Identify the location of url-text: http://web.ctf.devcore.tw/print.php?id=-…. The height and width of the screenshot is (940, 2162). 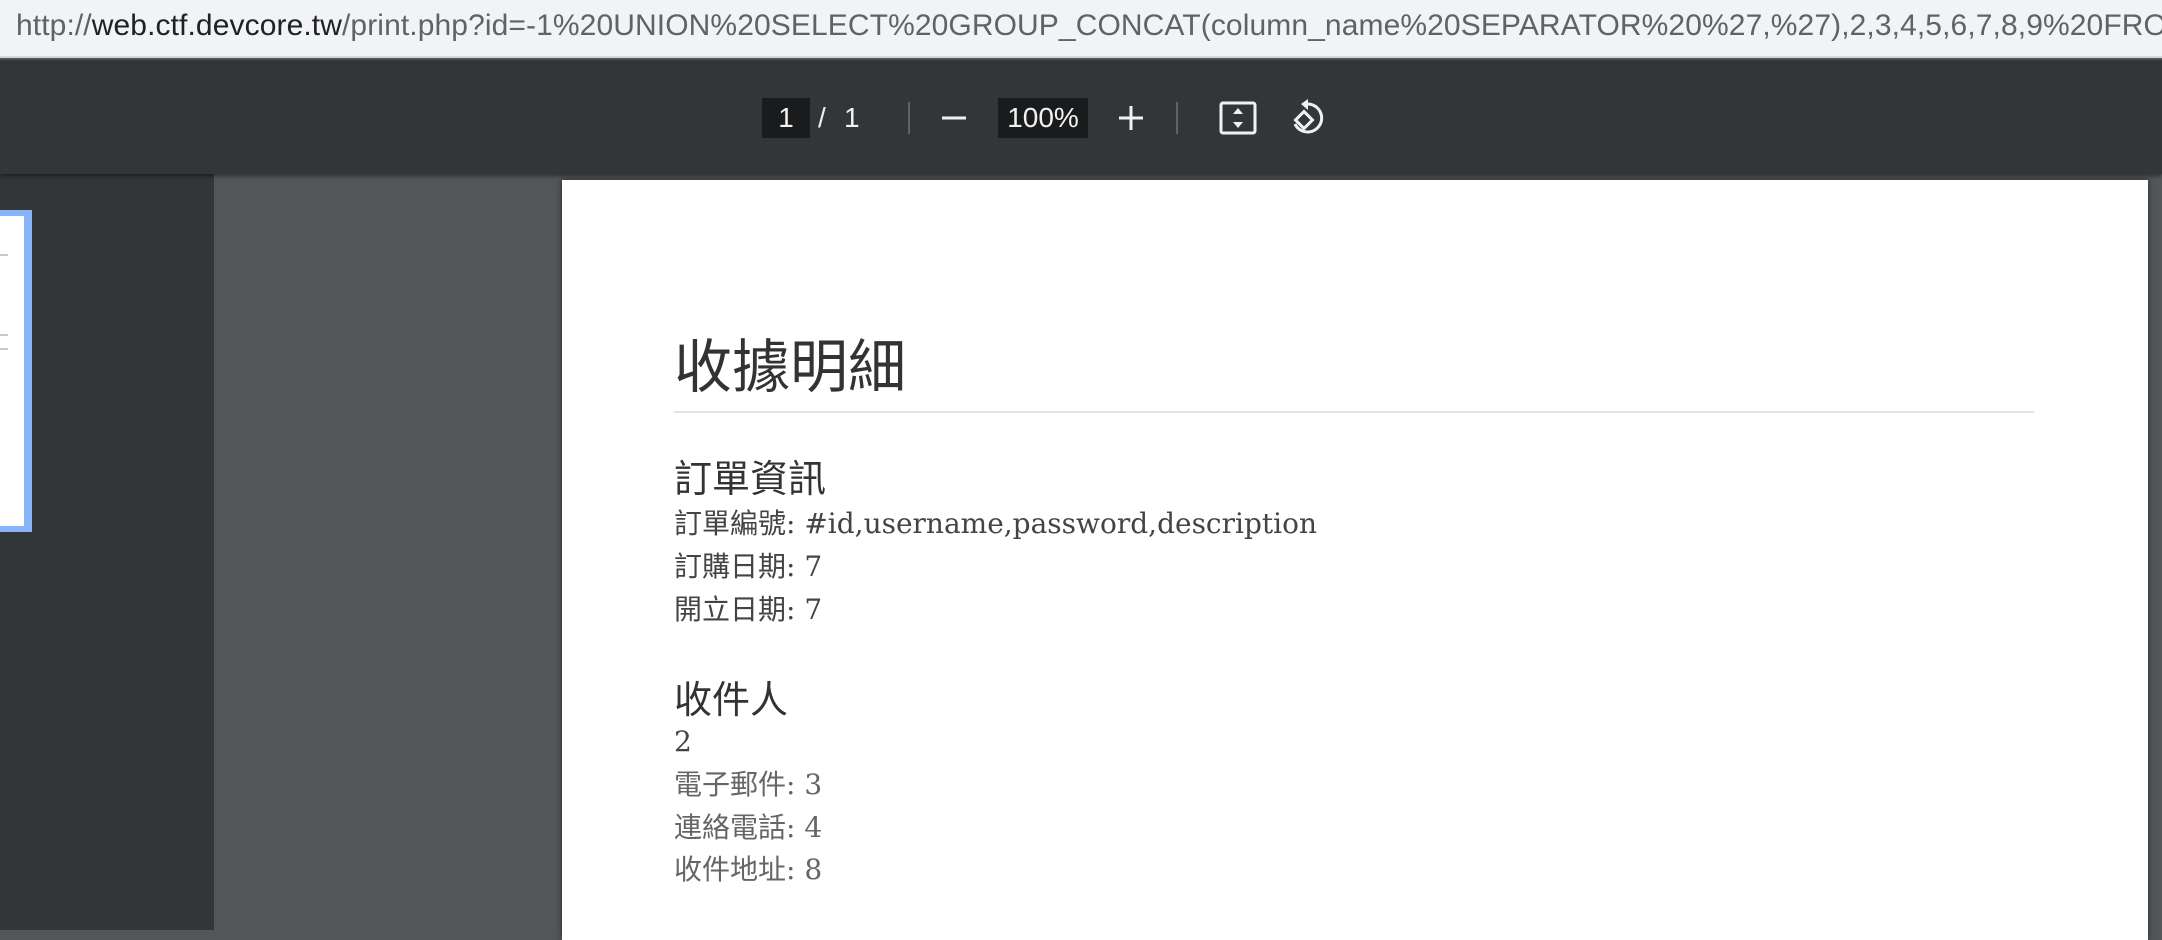
(1089, 26).